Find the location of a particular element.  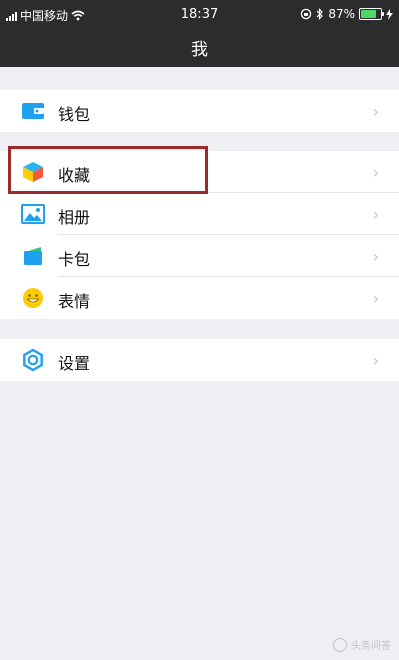

wallet-group: 钱包 › is located at coordinates (199, 111).